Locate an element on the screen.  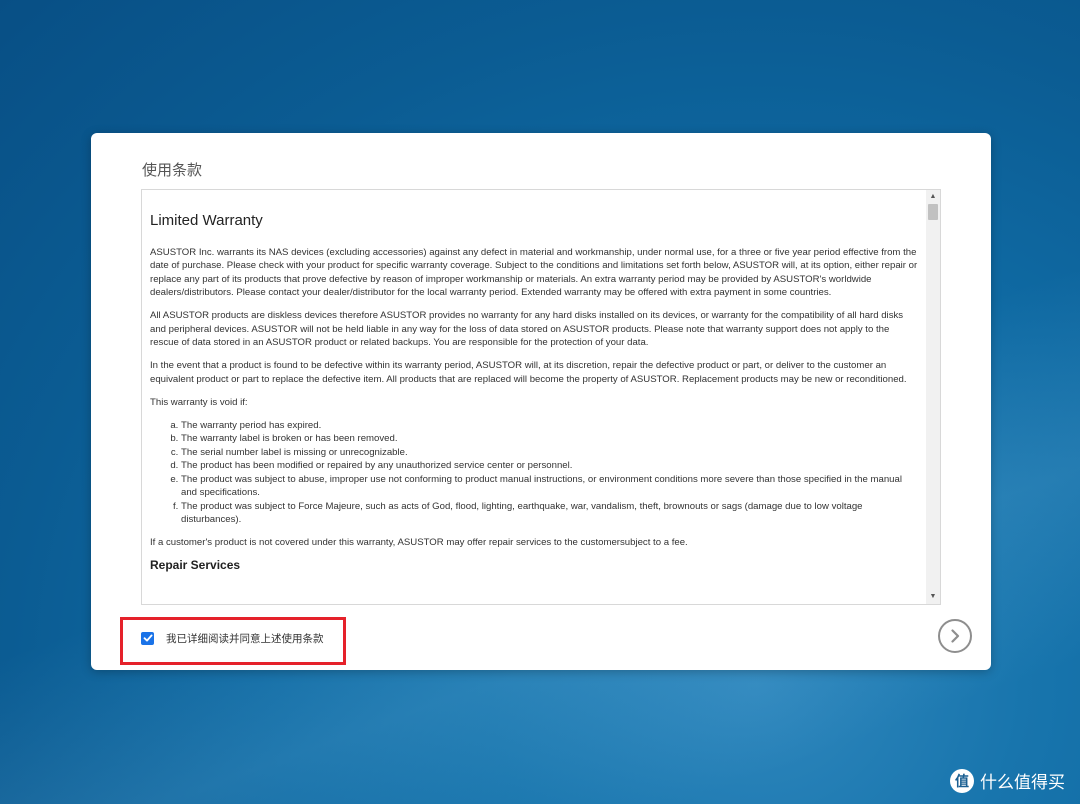
scroll-up-arrow-icon: ▲ is located at coordinates (933, 197).